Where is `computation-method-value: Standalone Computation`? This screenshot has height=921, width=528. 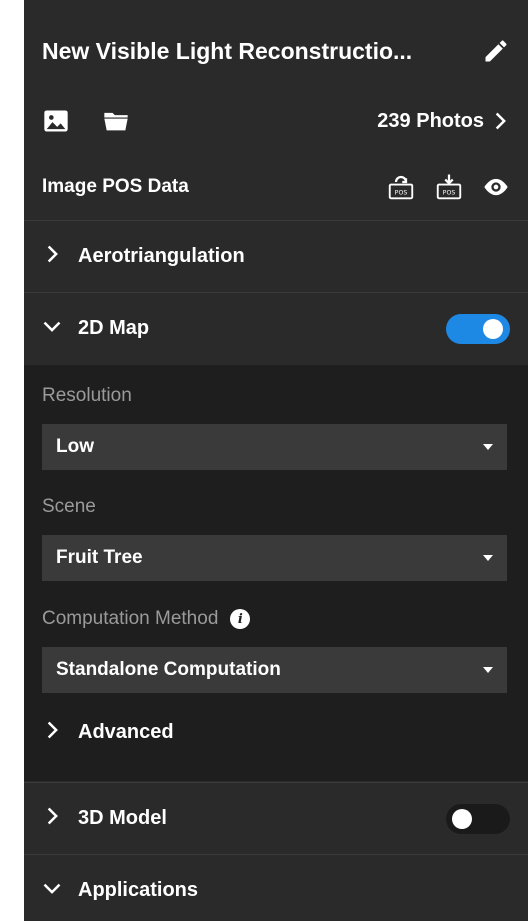 computation-method-value: Standalone Computation is located at coordinates (168, 669).